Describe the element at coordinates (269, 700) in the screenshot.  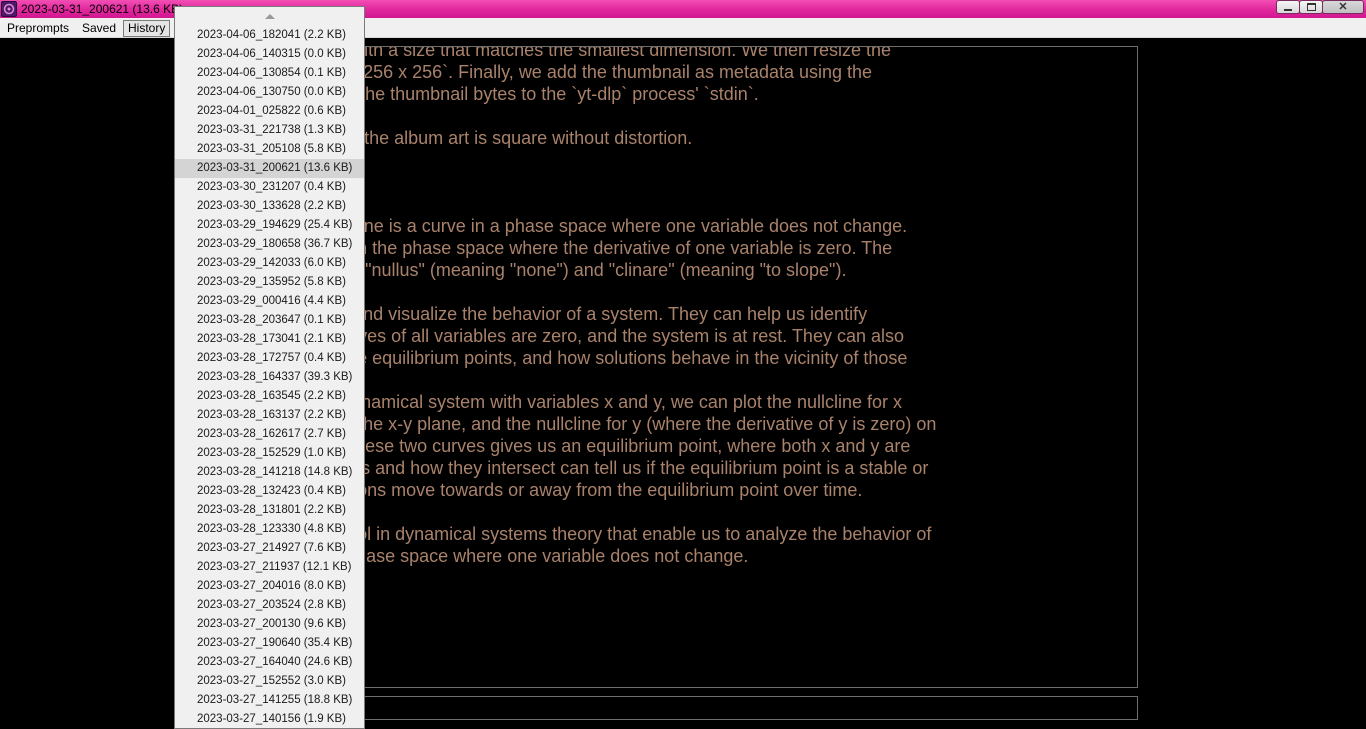
I see `history-item: 2023-03-27_141255 (18.8 KB)` at that location.